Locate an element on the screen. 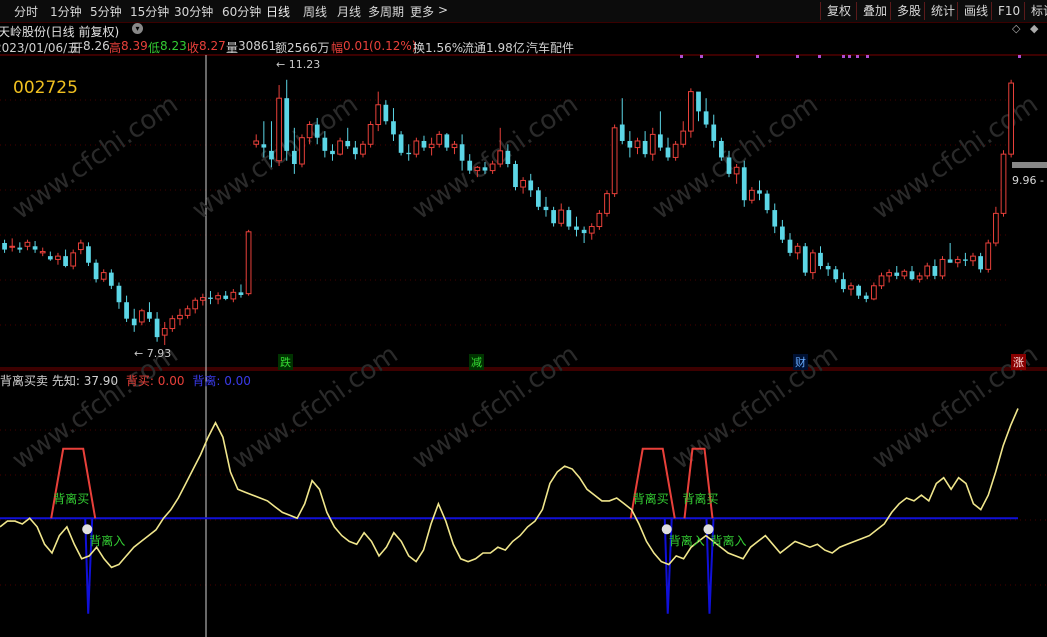 Image resolution: width=1047 pixels, height=637 pixels. beili-label: 背离: is located at coordinates (206, 381).